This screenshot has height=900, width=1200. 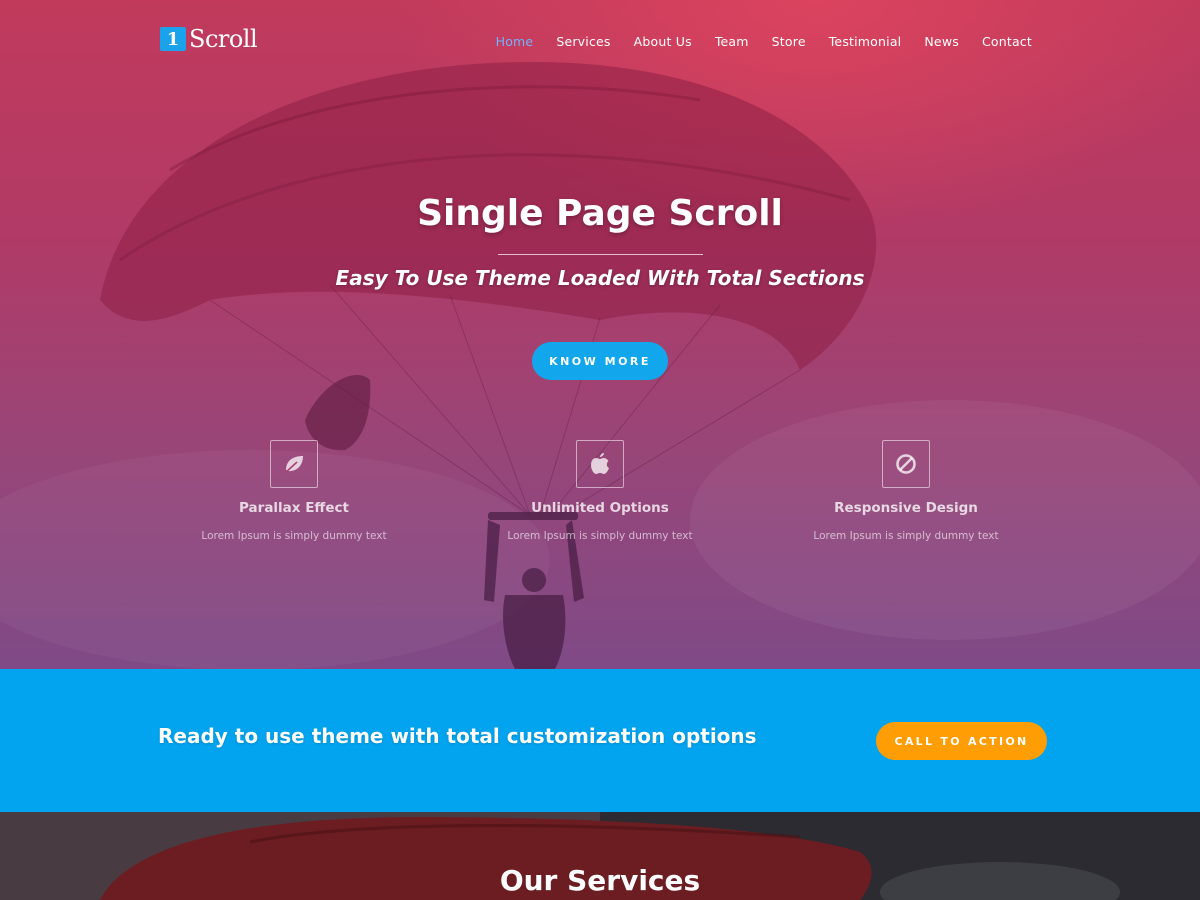 I want to click on nav-about-us: About Us, so click(x=663, y=41).